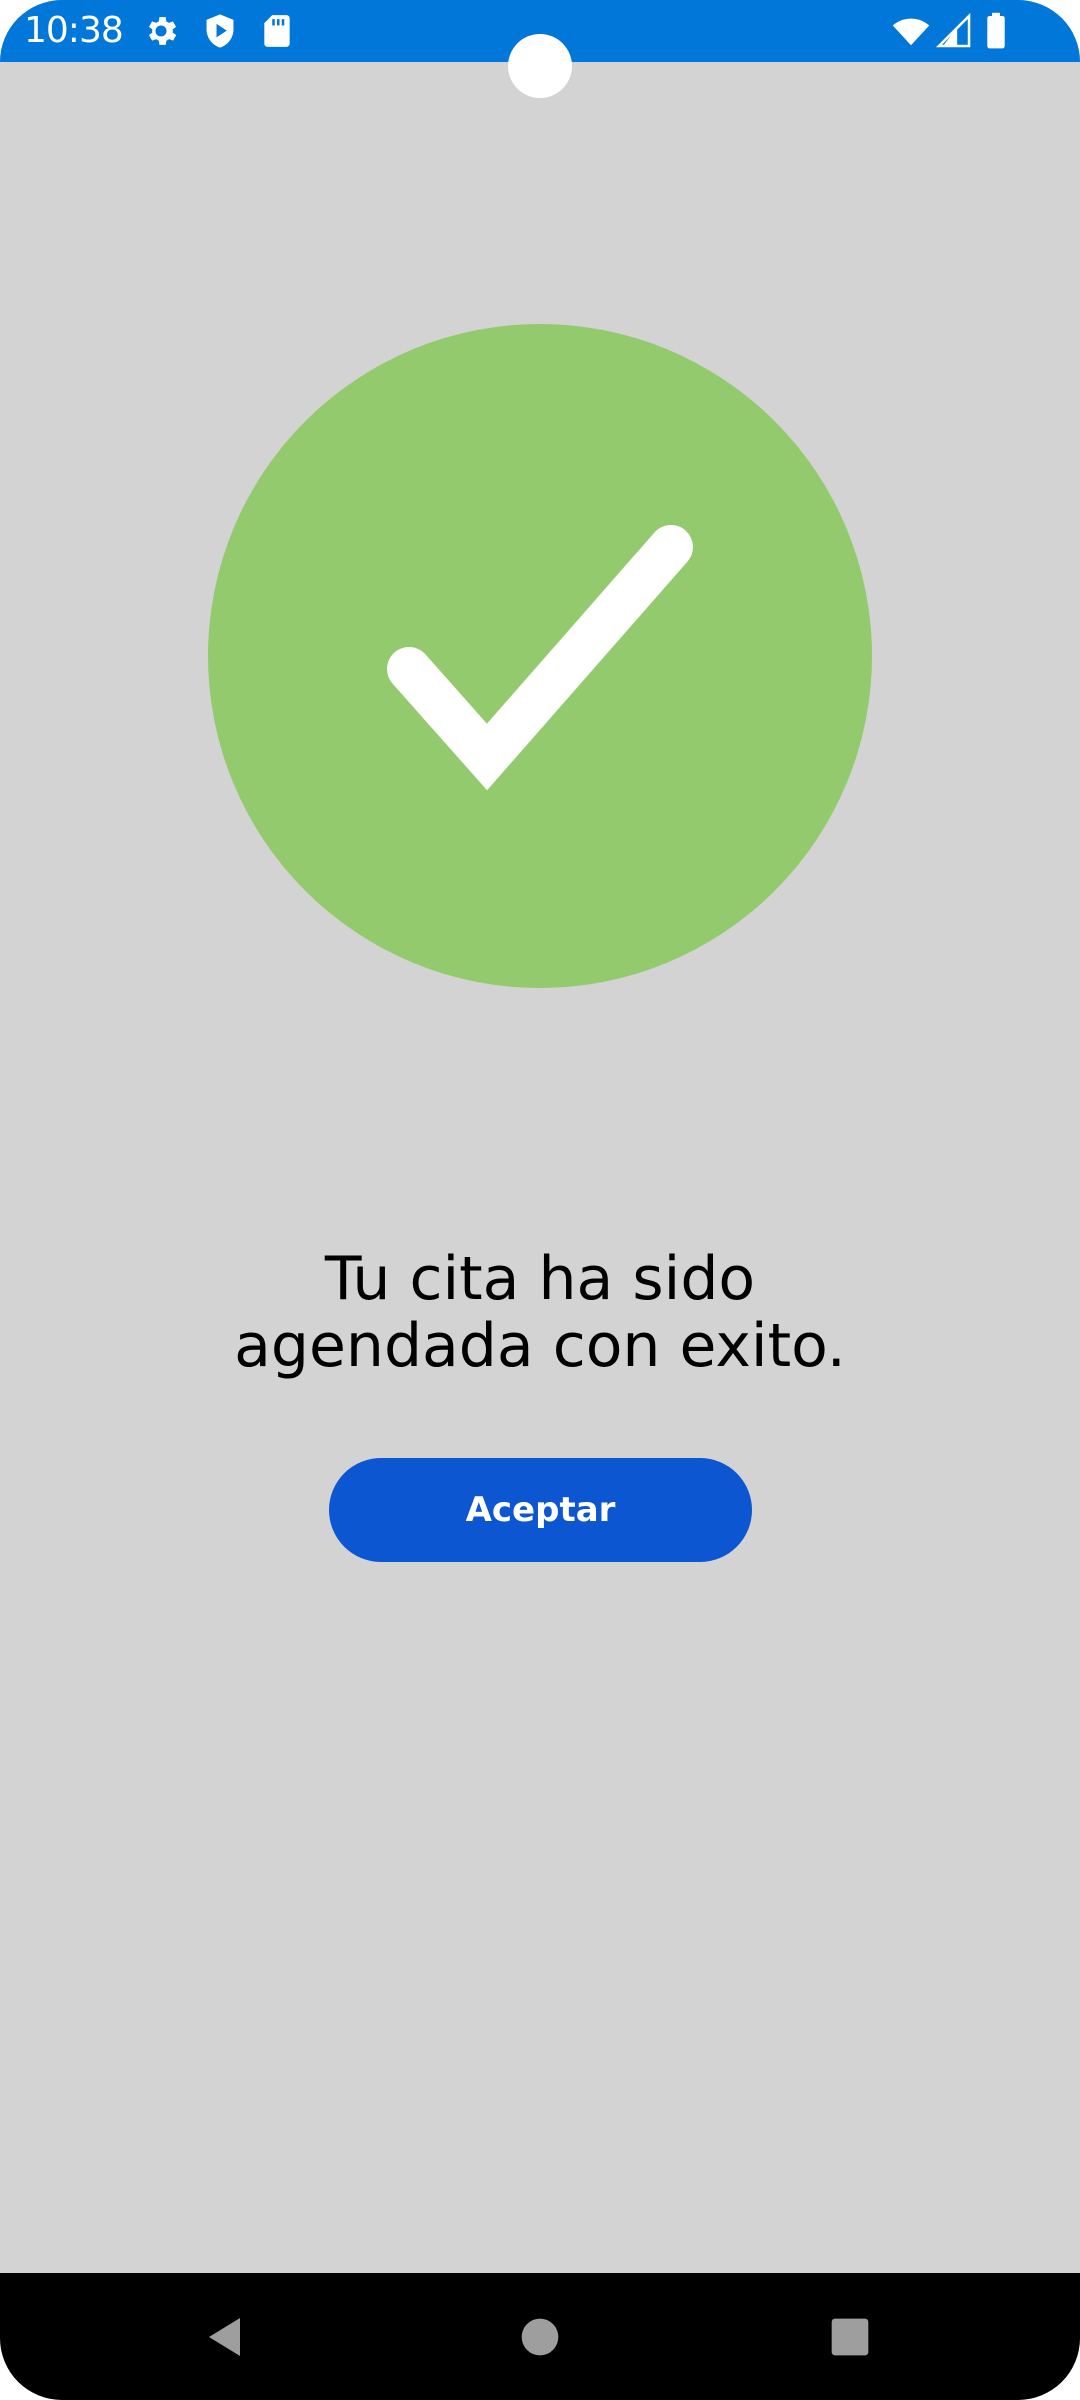  I want to click on recents-icon, so click(850, 2336).